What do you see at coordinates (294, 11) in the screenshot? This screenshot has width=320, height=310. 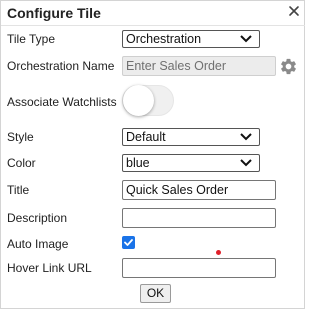 I see `close-icon` at bounding box center [294, 11].